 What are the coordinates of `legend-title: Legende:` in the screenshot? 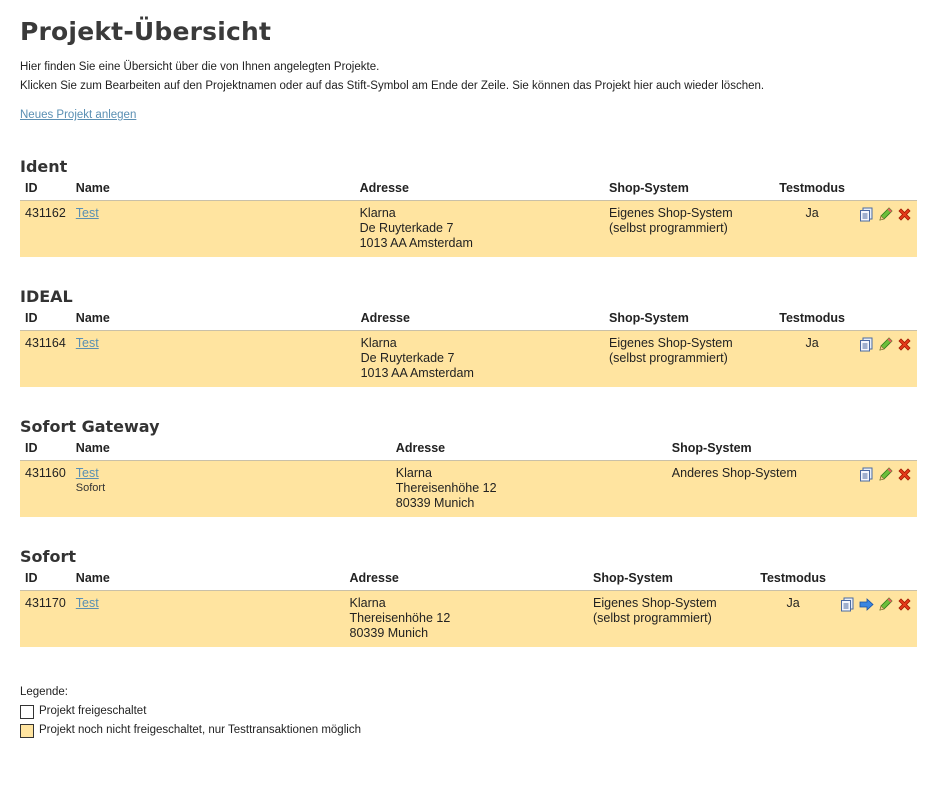 It's located at (44, 692).